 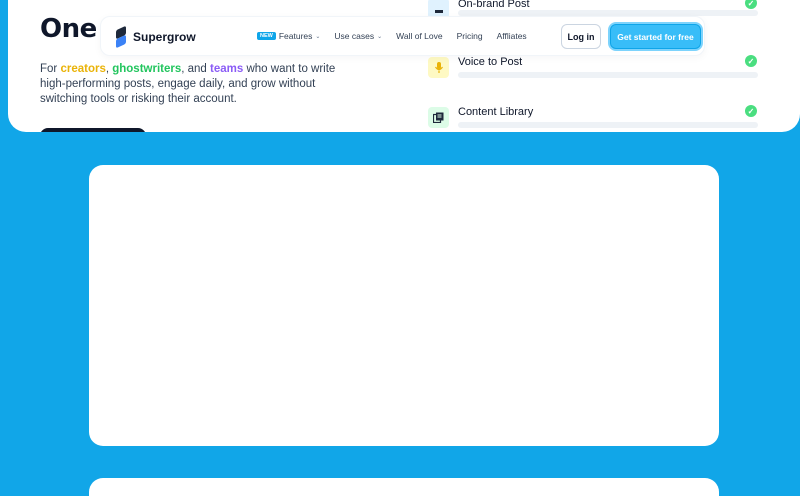 I want to click on desc-sep2: , and, so click(x=196, y=69).